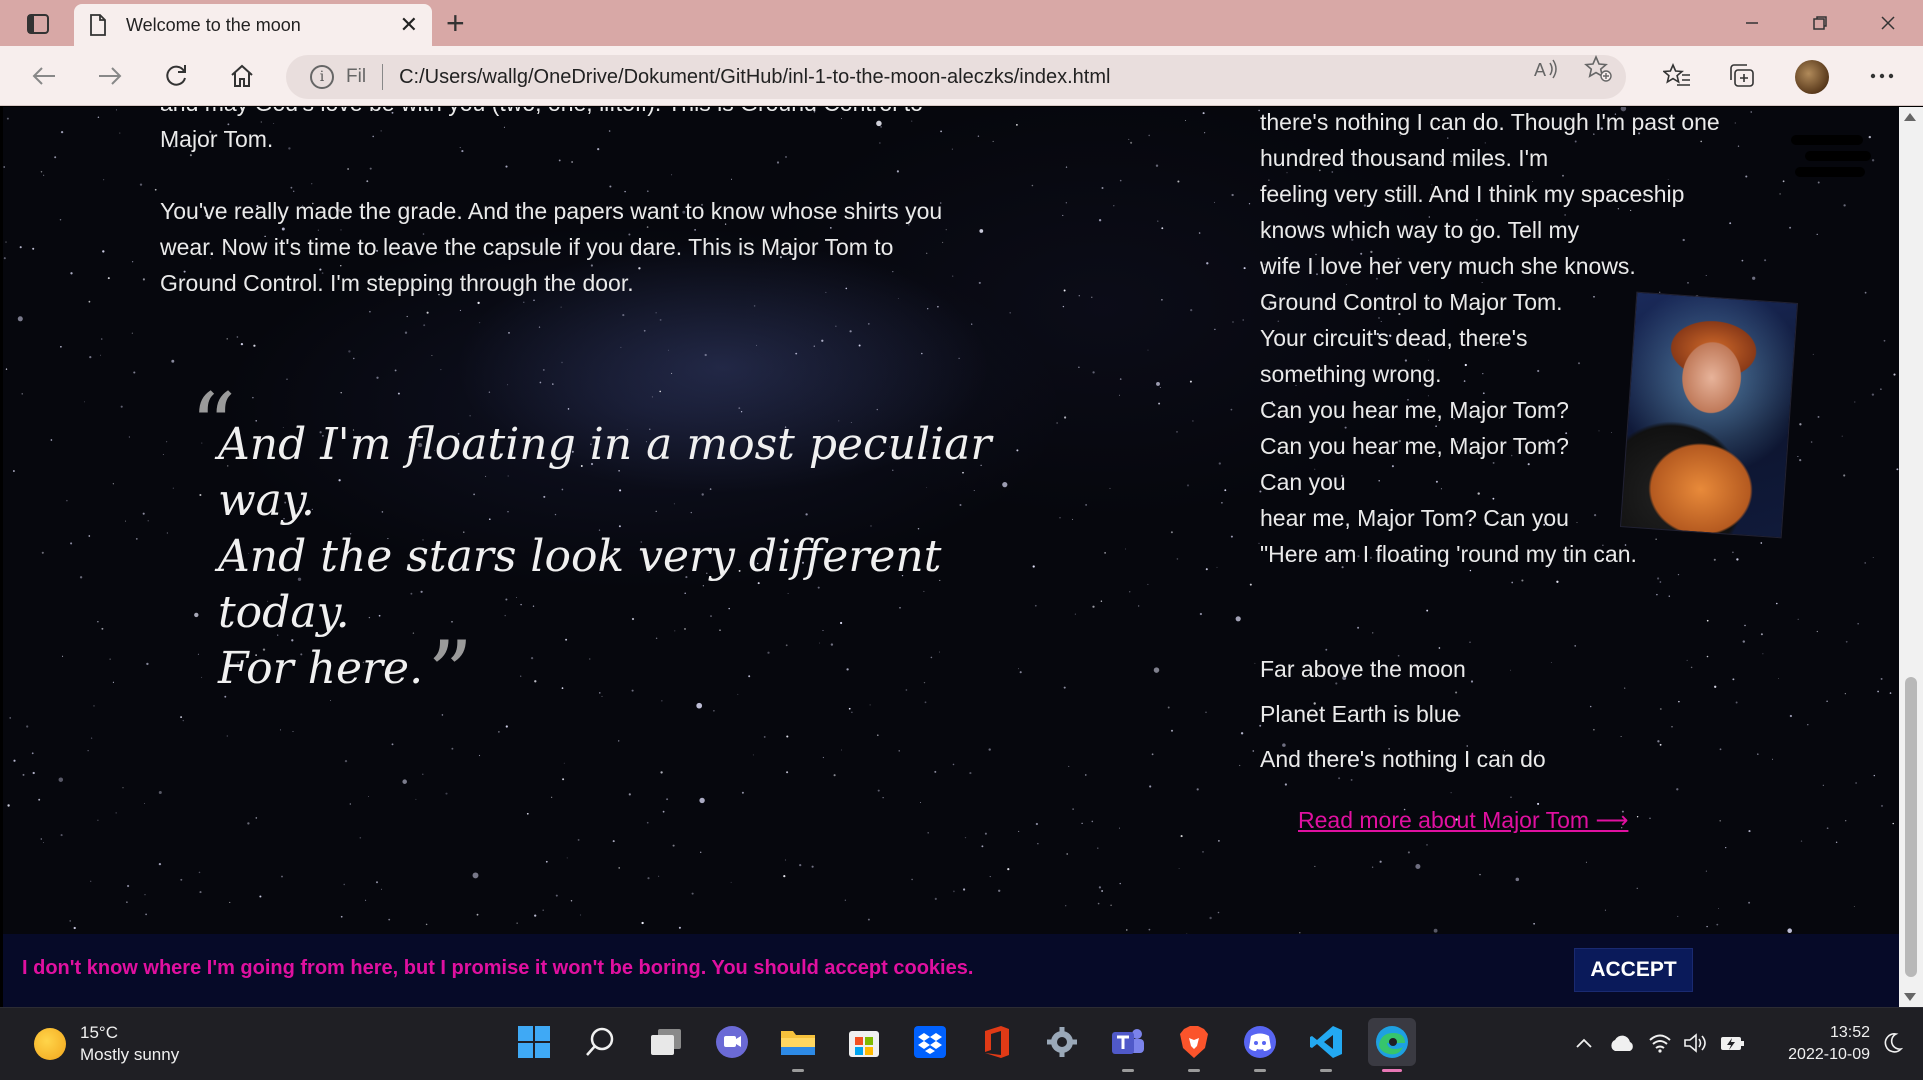  I want to click on browser-tab: Welcome to the moon ✕, so click(253, 25).